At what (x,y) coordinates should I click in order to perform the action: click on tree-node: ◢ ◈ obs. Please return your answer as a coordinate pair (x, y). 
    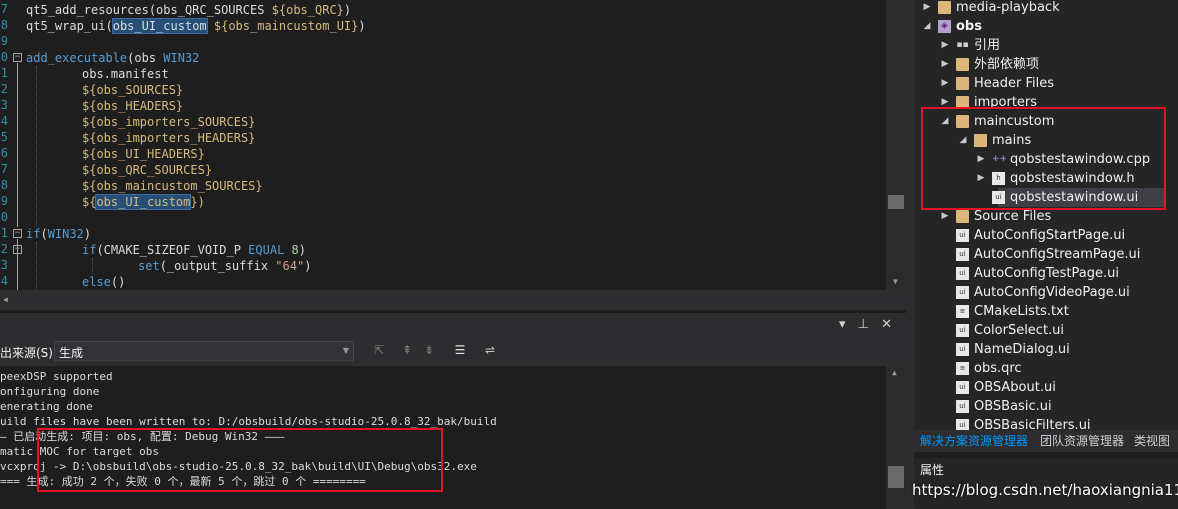
    Looking at the image, I should click on (1042, 26).